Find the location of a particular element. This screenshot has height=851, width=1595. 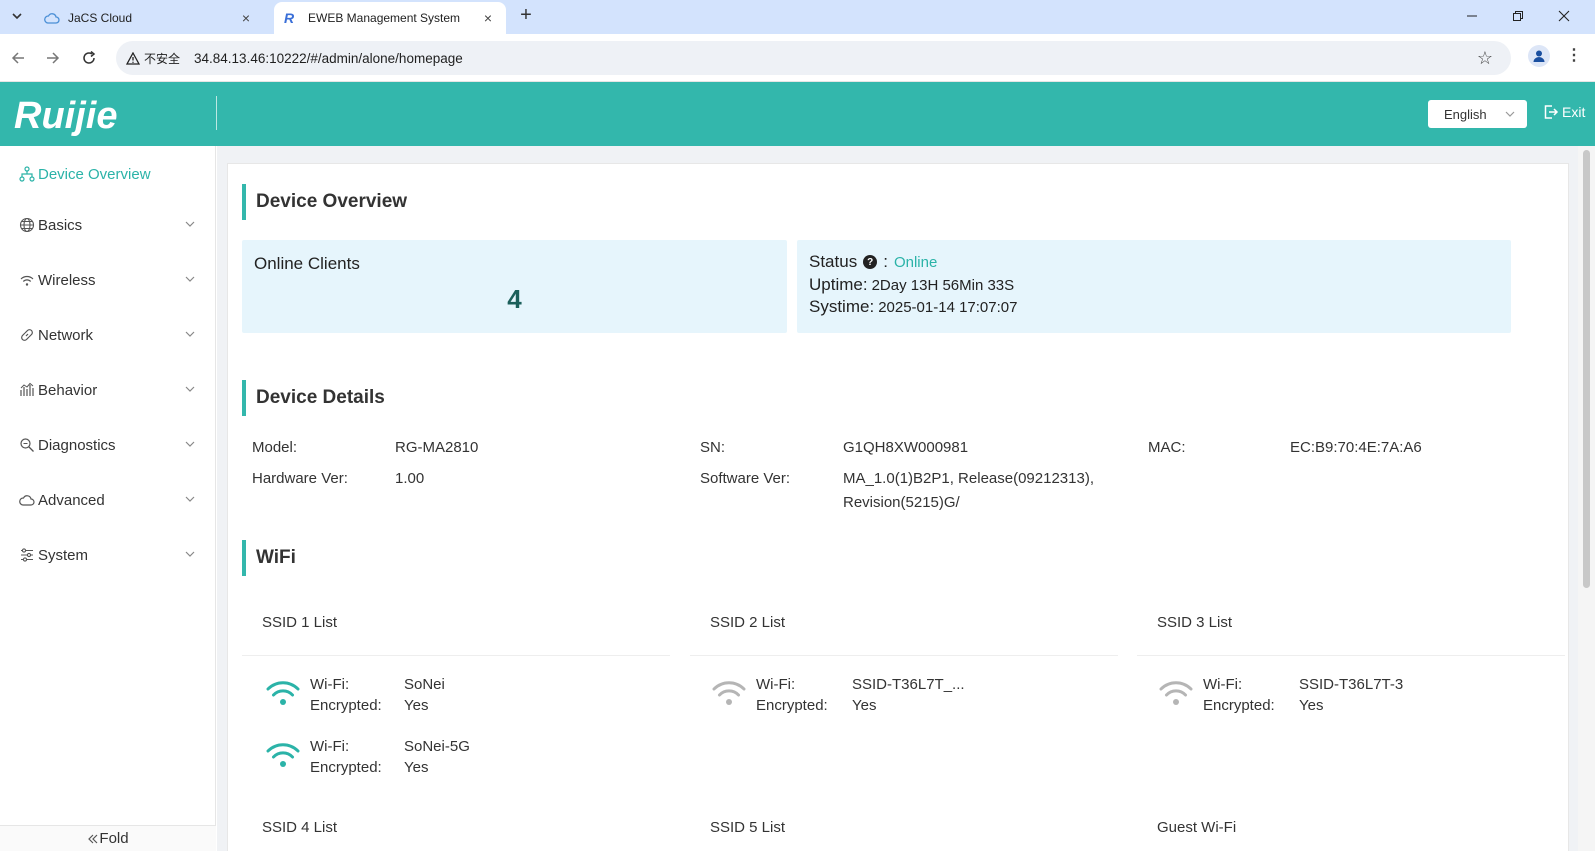

systime-value: 2025-01-14 17:07:07 is located at coordinates (948, 307).